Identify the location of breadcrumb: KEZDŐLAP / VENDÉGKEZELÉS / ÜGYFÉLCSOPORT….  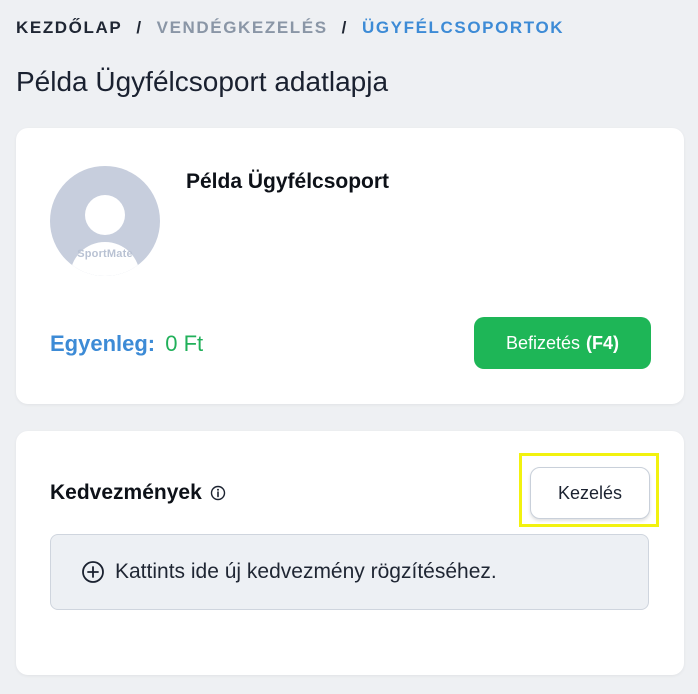
(290, 28).